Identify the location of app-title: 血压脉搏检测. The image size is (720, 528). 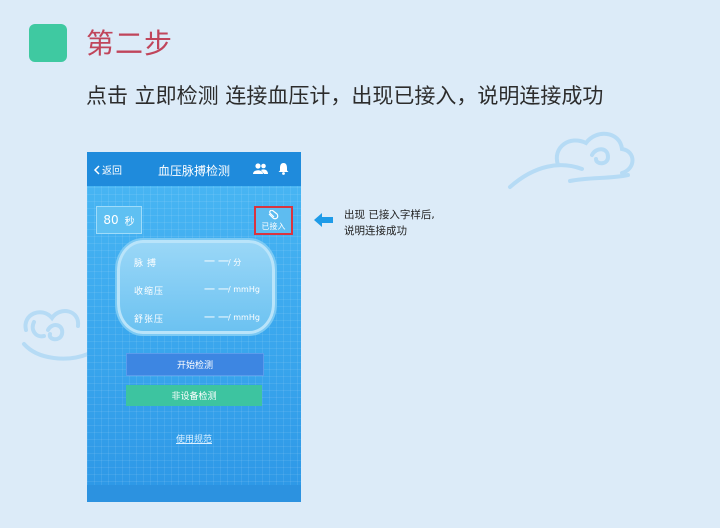
(193, 171).